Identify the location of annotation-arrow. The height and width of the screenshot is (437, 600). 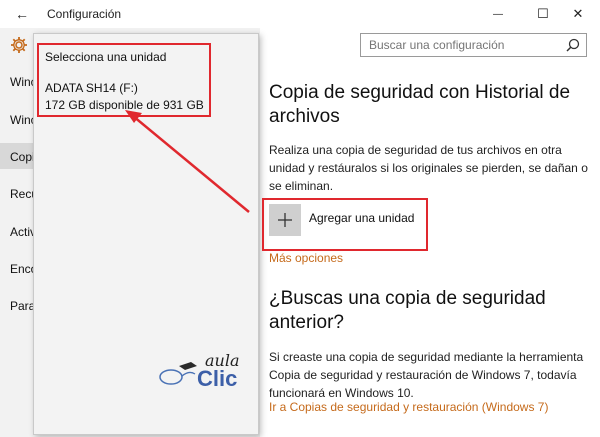
(187, 161).